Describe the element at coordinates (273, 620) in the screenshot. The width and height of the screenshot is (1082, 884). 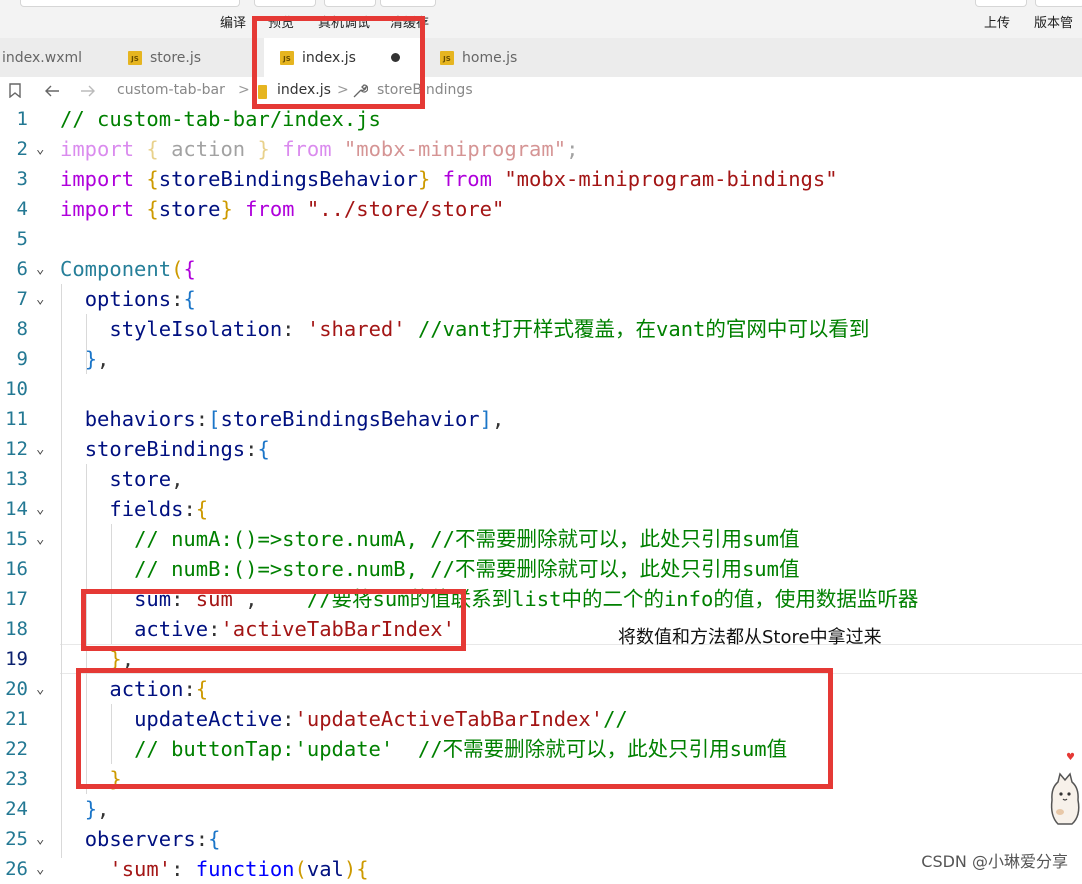
I see `highlight-box-fields` at that location.